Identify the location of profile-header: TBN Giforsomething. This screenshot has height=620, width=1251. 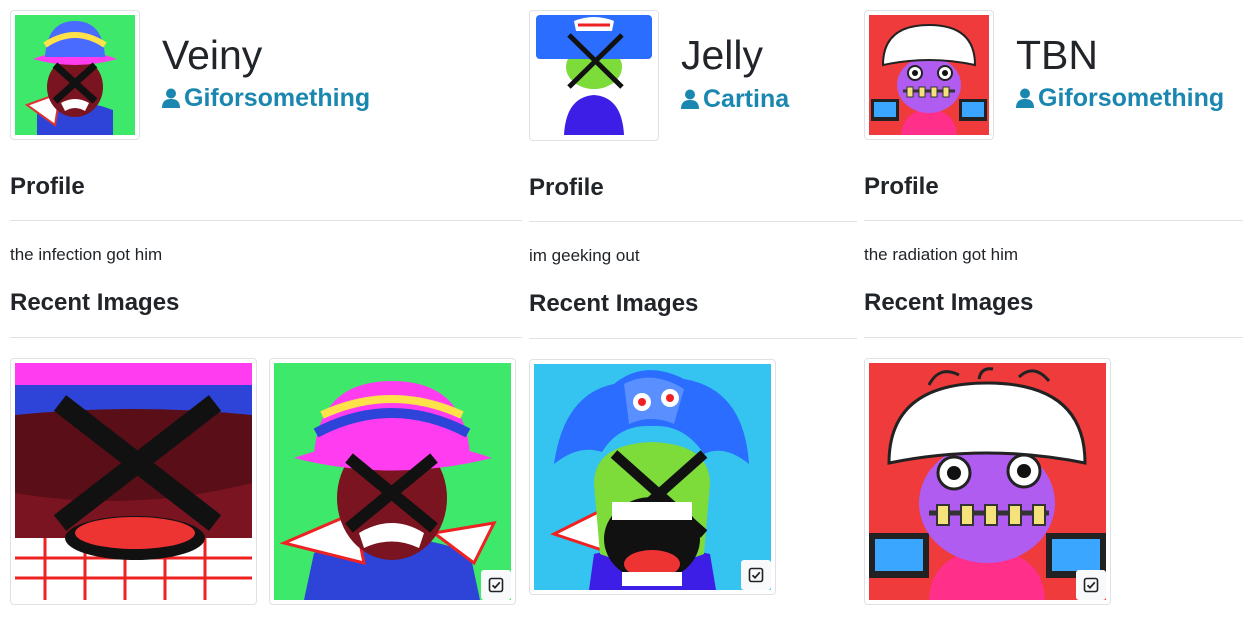
(1053, 70).